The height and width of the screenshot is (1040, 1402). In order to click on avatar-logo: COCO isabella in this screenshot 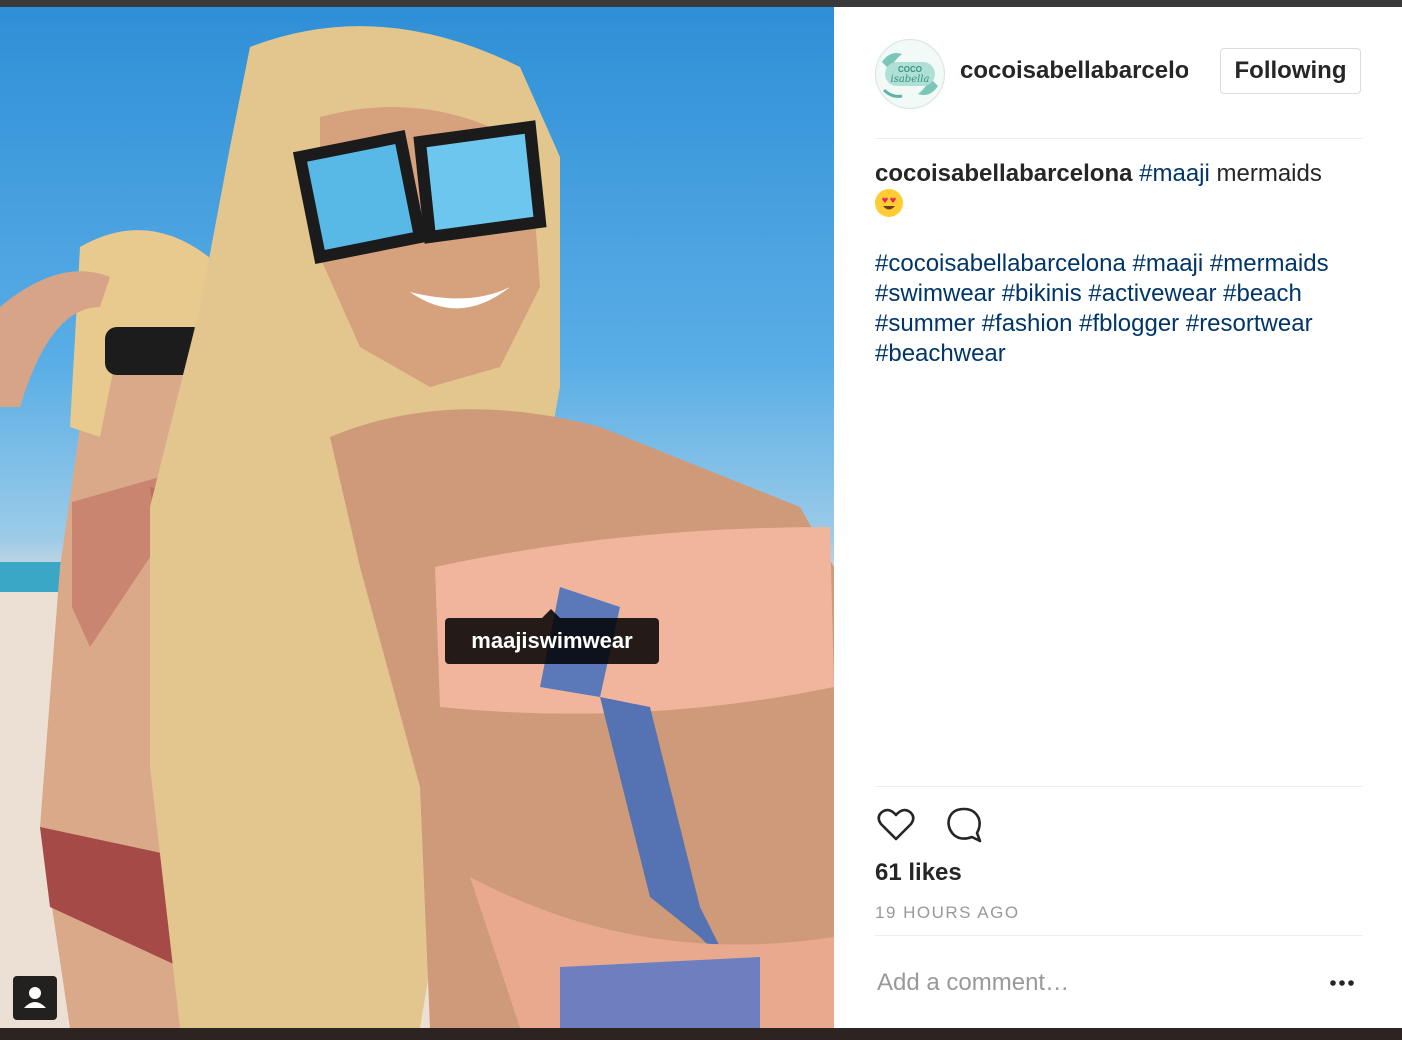, I will do `click(910, 74)`.